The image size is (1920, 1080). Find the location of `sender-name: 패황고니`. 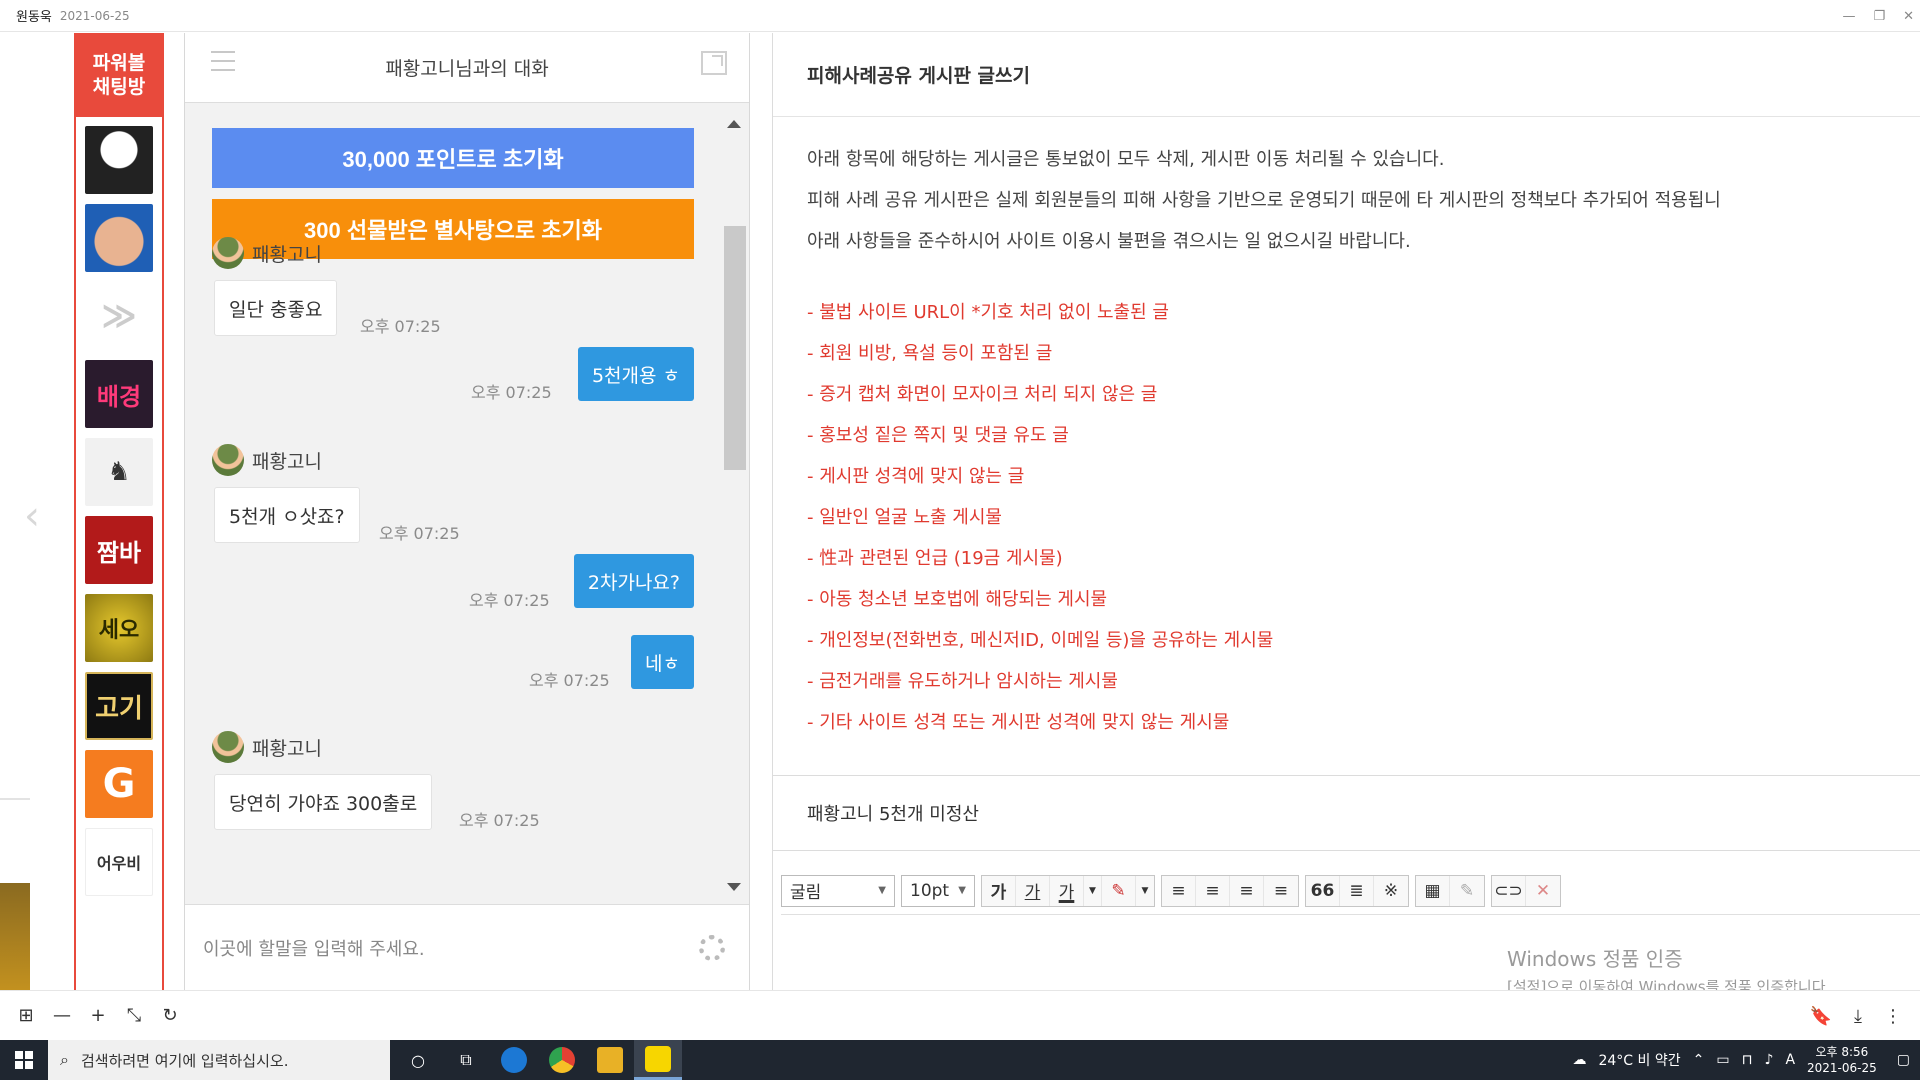

sender-name: 패황고니 is located at coordinates (287, 461).